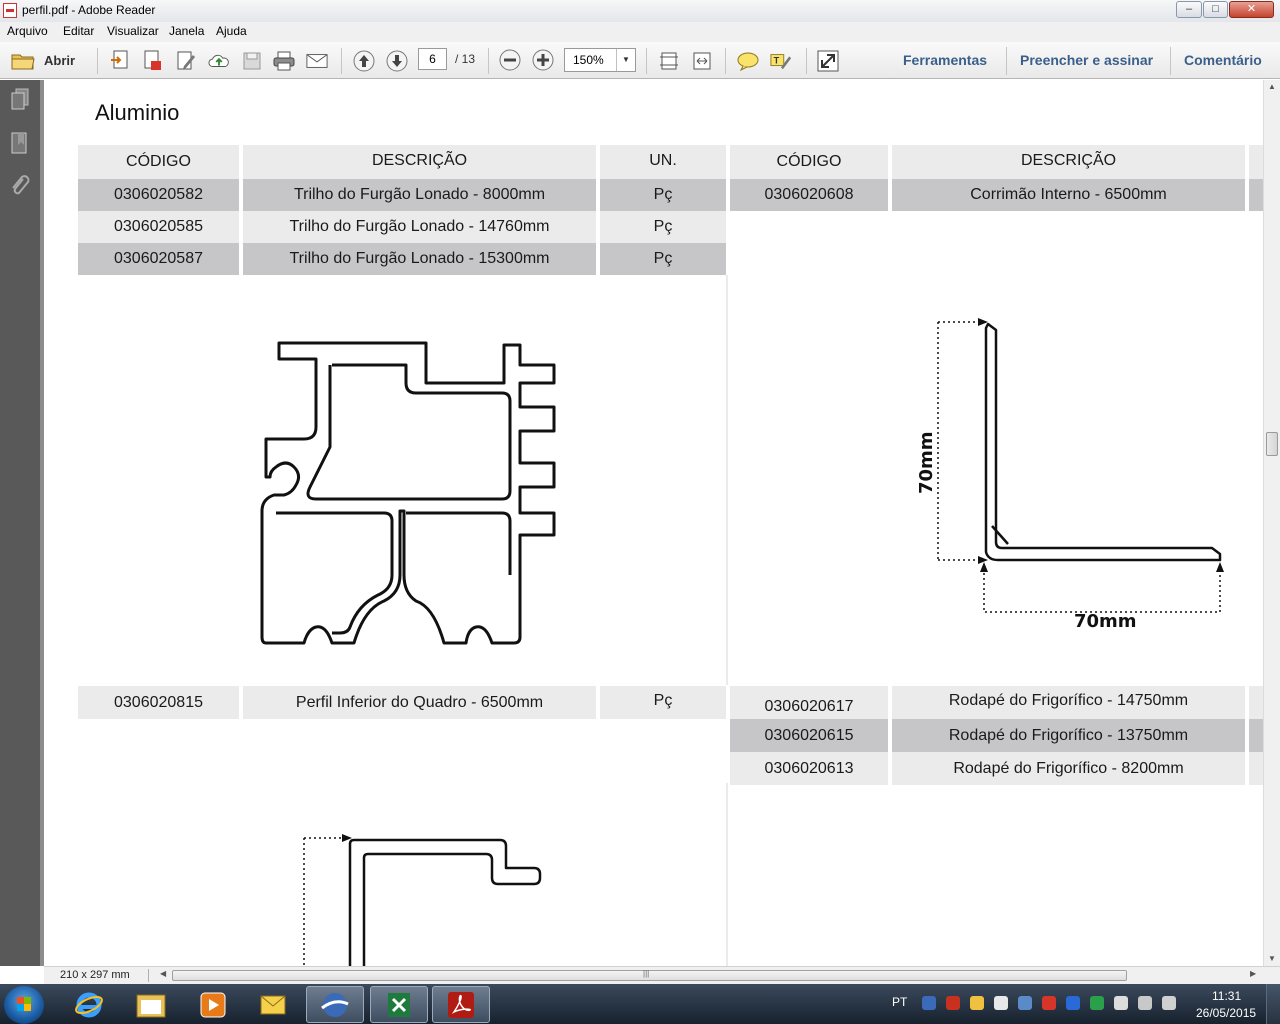  I want to click on scrollbar-thumb, so click(1272, 444).